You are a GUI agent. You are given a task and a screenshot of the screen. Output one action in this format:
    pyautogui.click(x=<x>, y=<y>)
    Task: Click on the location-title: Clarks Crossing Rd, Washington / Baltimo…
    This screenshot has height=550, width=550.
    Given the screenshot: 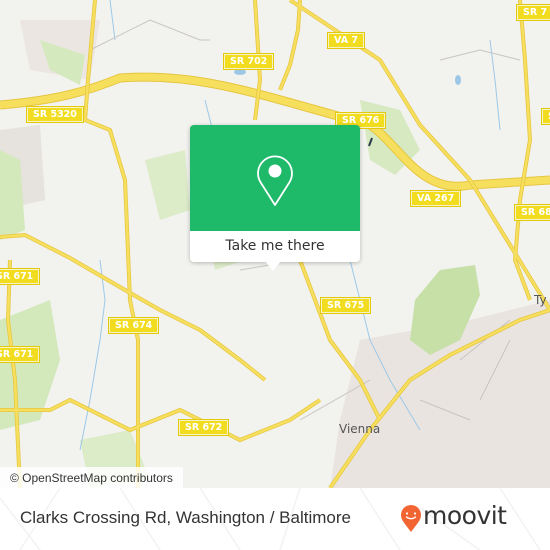 What is the action you would take?
    pyautogui.click(x=185, y=517)
    